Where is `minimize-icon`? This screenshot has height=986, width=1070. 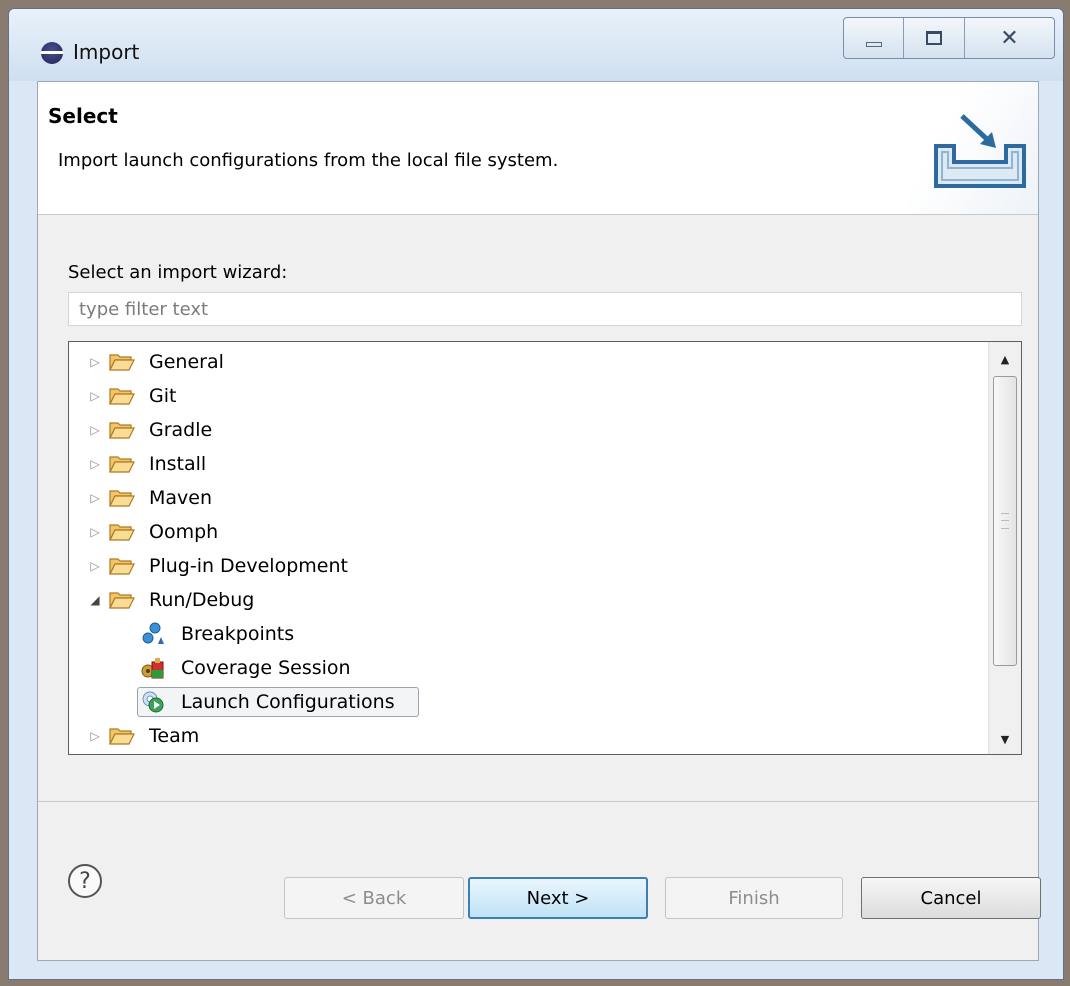 minimize-icon is located at coordinates (873, 44).